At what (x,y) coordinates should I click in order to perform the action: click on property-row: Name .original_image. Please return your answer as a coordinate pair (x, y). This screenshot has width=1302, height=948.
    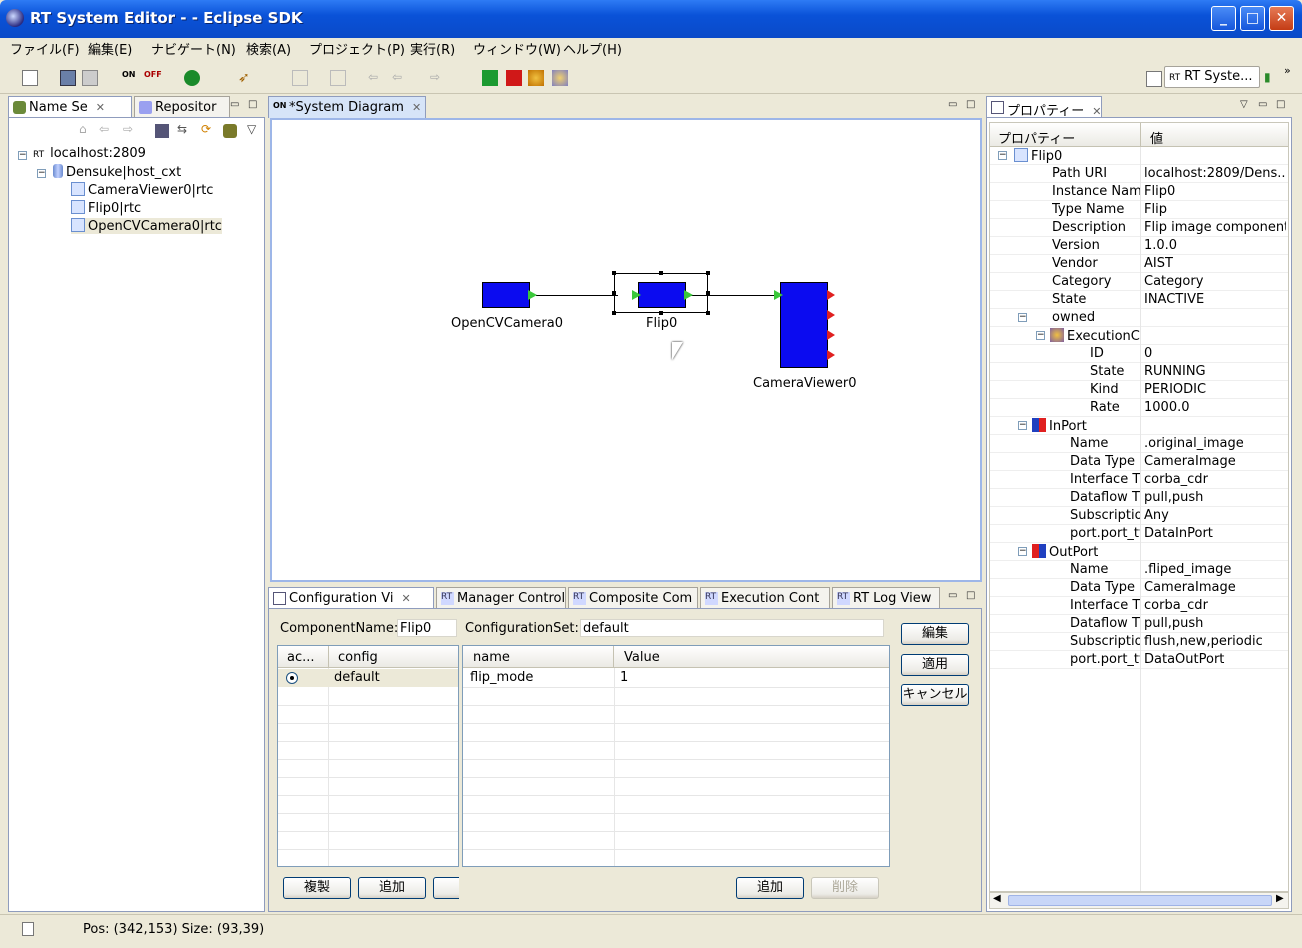
    Looking at the image, I should click on (1139, 444).